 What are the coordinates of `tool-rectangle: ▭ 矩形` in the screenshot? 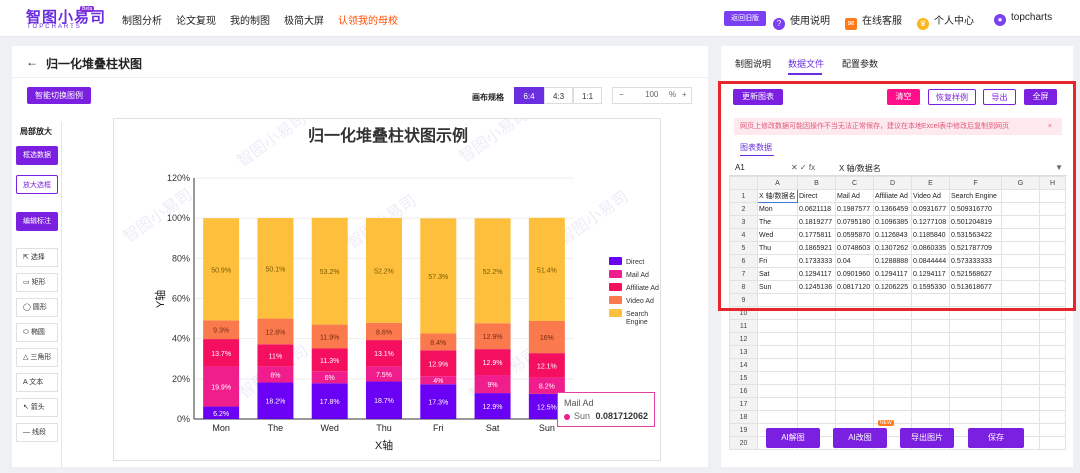 It's located at (37, 282).